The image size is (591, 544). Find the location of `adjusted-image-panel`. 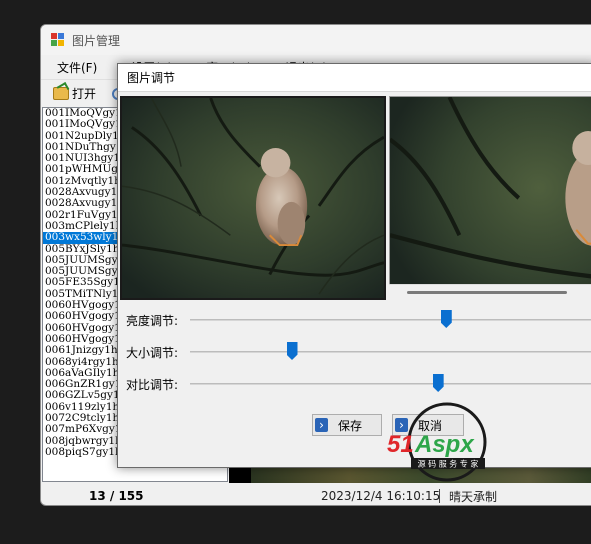

adjusted-image-panel is located at coordinates (490, 198).